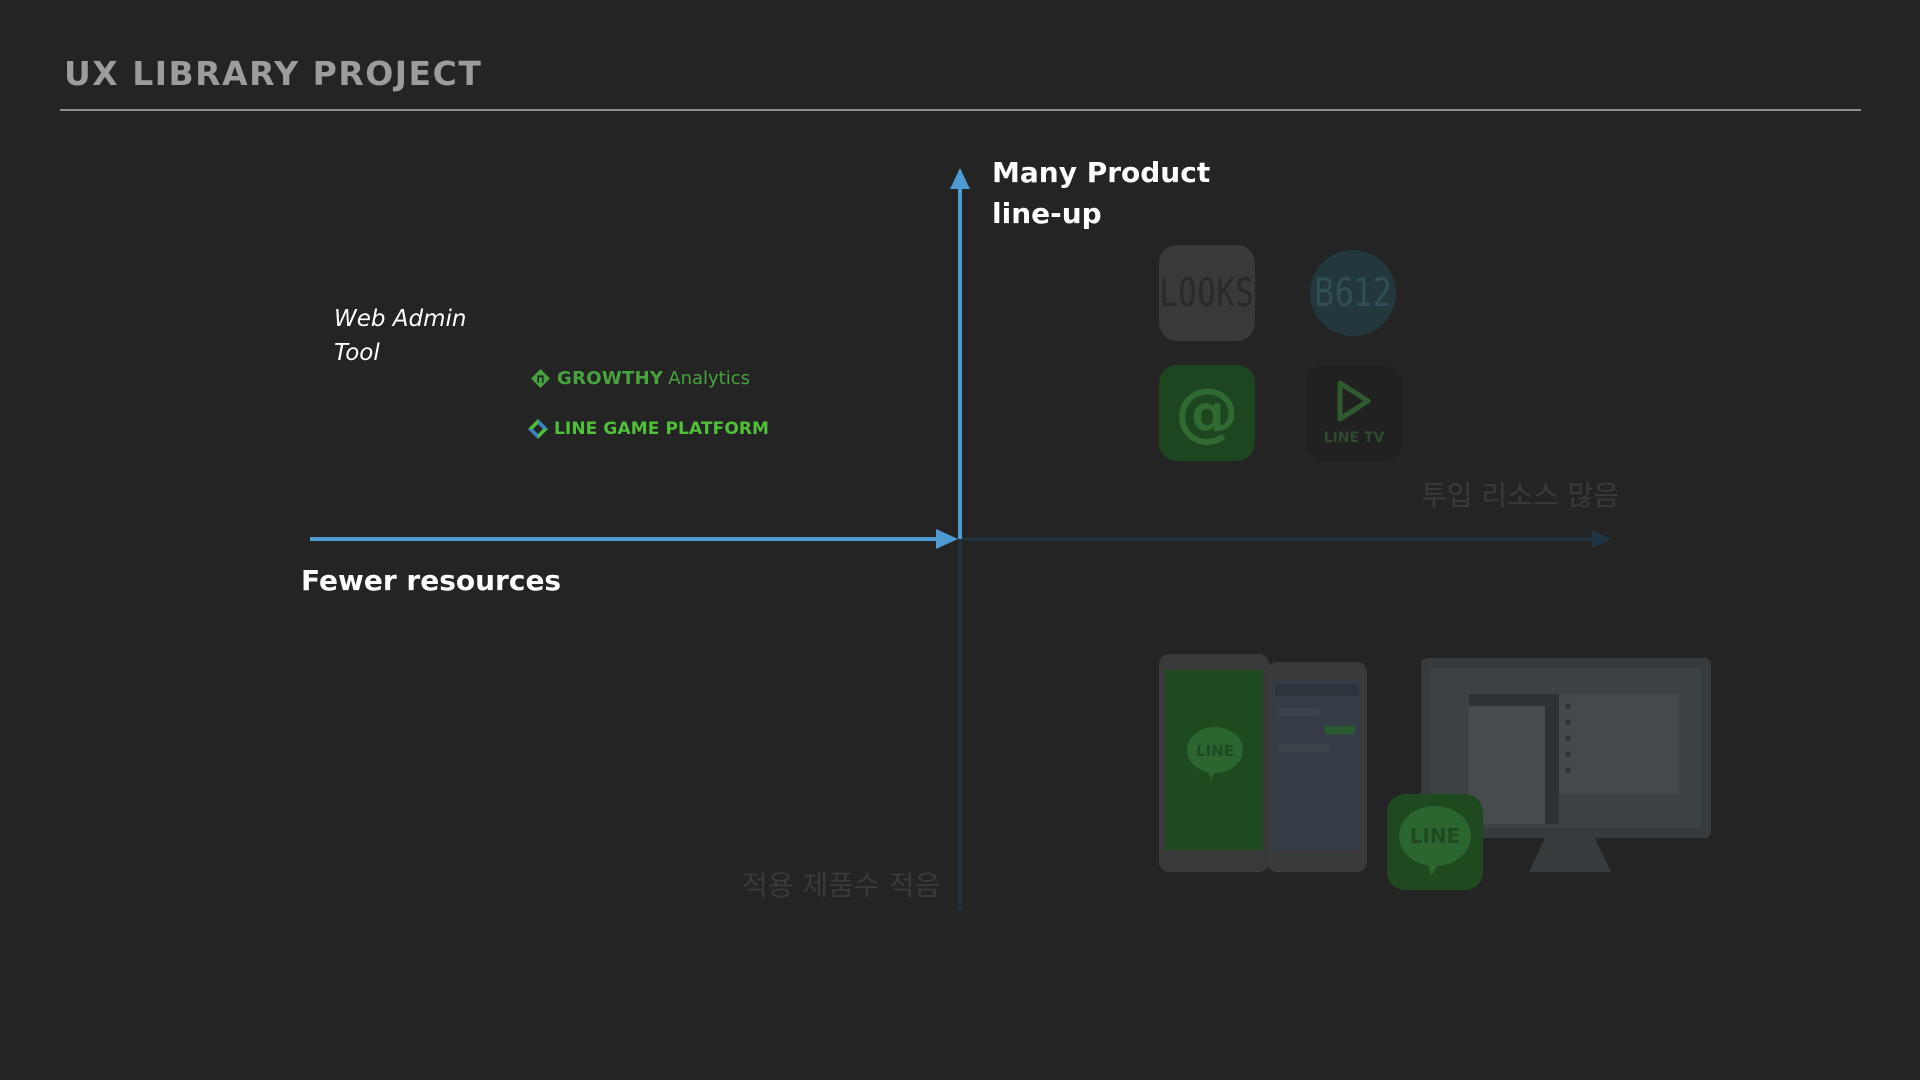  What do you see at coordinates (1047, 213) in the screenshot?
I see `y-axis-top-label-line2: line-up` at bounding box center [1047, 213].